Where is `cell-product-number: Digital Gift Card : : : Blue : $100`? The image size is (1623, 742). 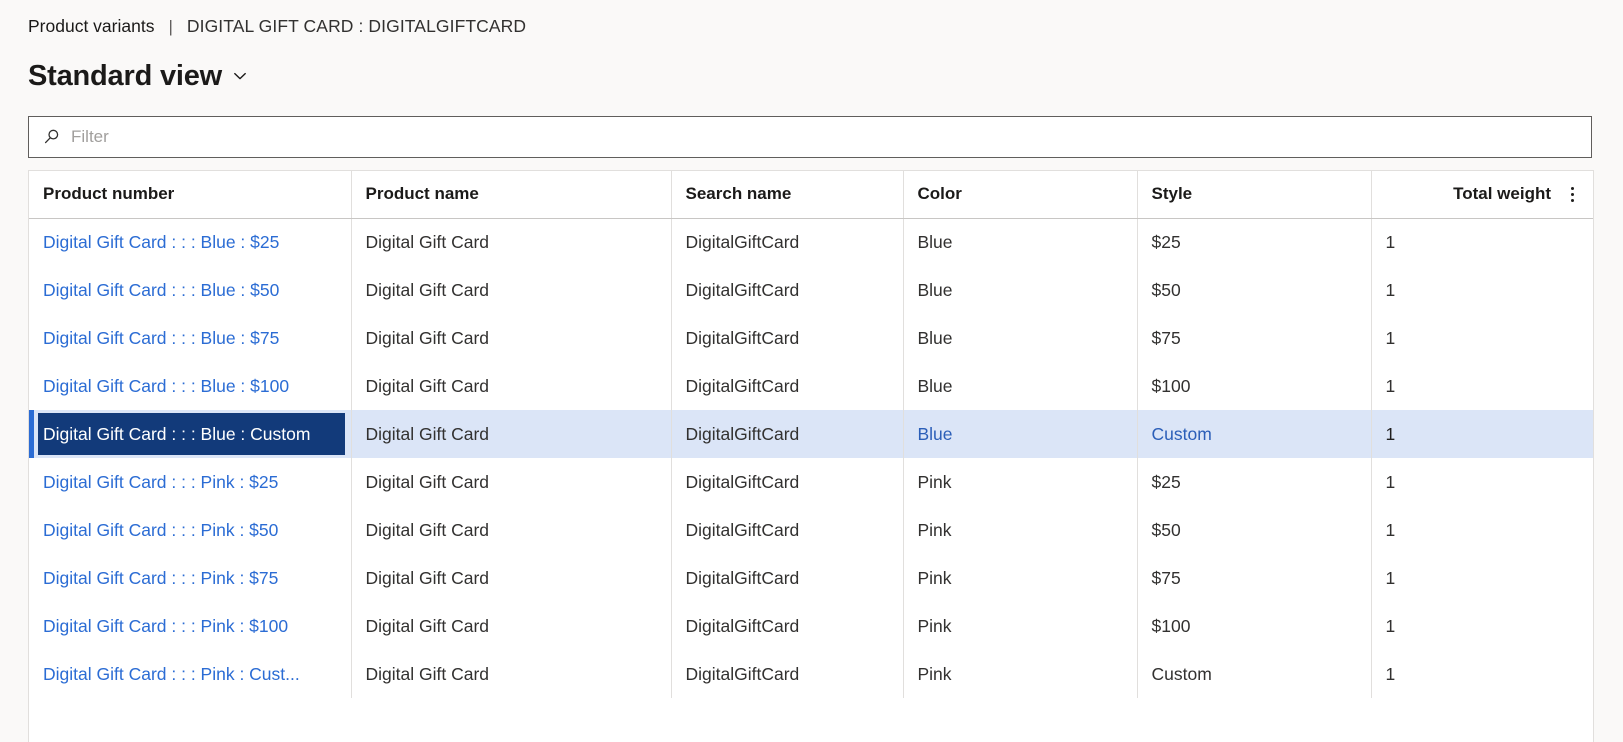 cell-product-number: Digital Gift Card : : : Blue : $100 is located at coordinates (190, 386).